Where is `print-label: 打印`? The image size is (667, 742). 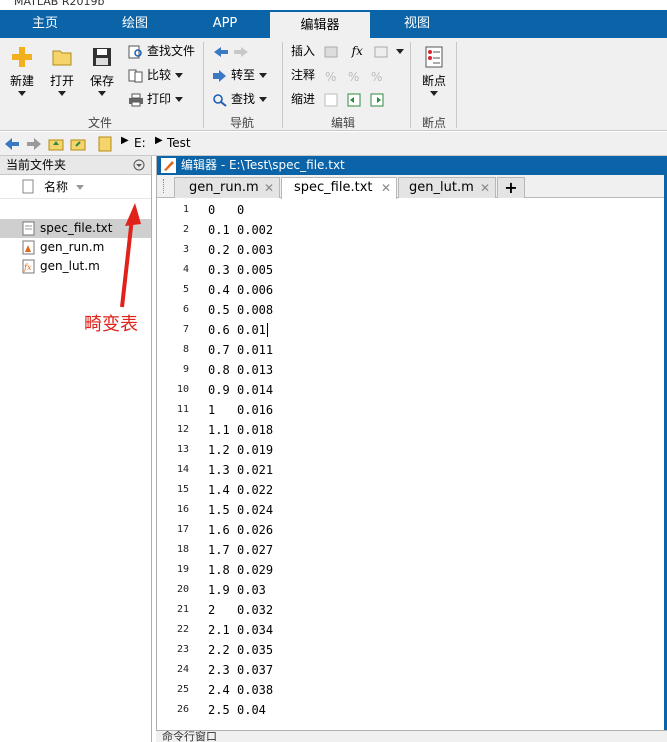 print-label: 打印 is located at coordinates (159, 99).